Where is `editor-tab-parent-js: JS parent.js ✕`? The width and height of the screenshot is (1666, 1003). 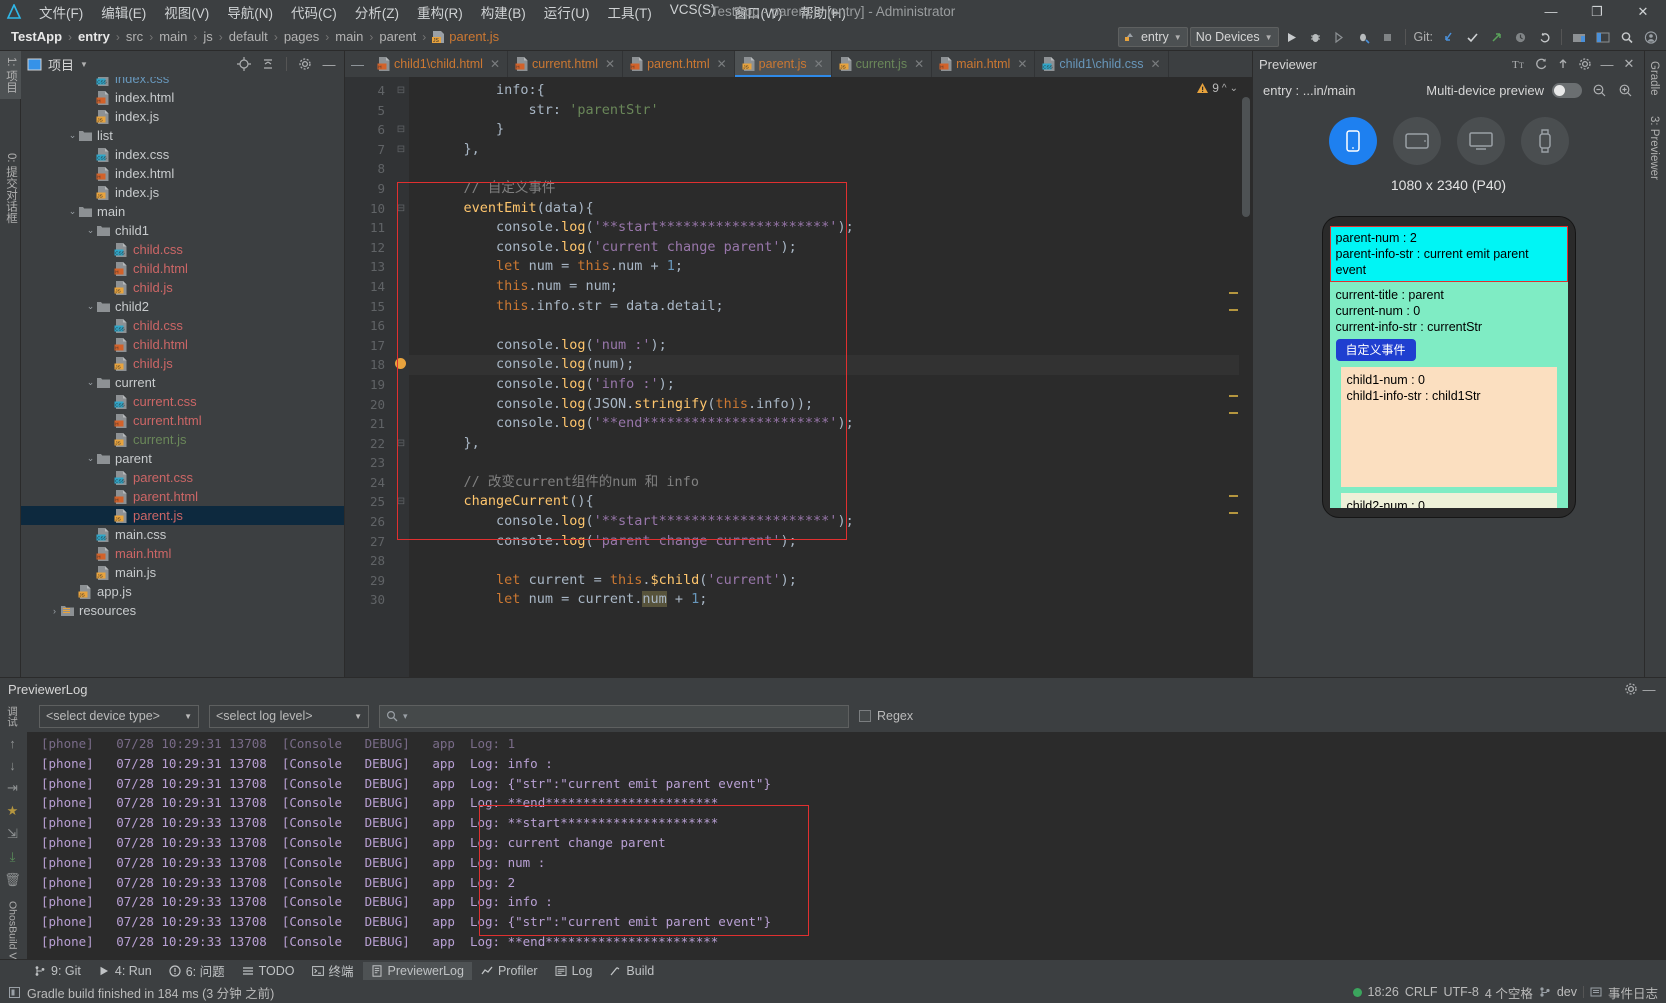
editor-tab-parent-js: JS parent.js ✕ is located at coordinates (783, 64).